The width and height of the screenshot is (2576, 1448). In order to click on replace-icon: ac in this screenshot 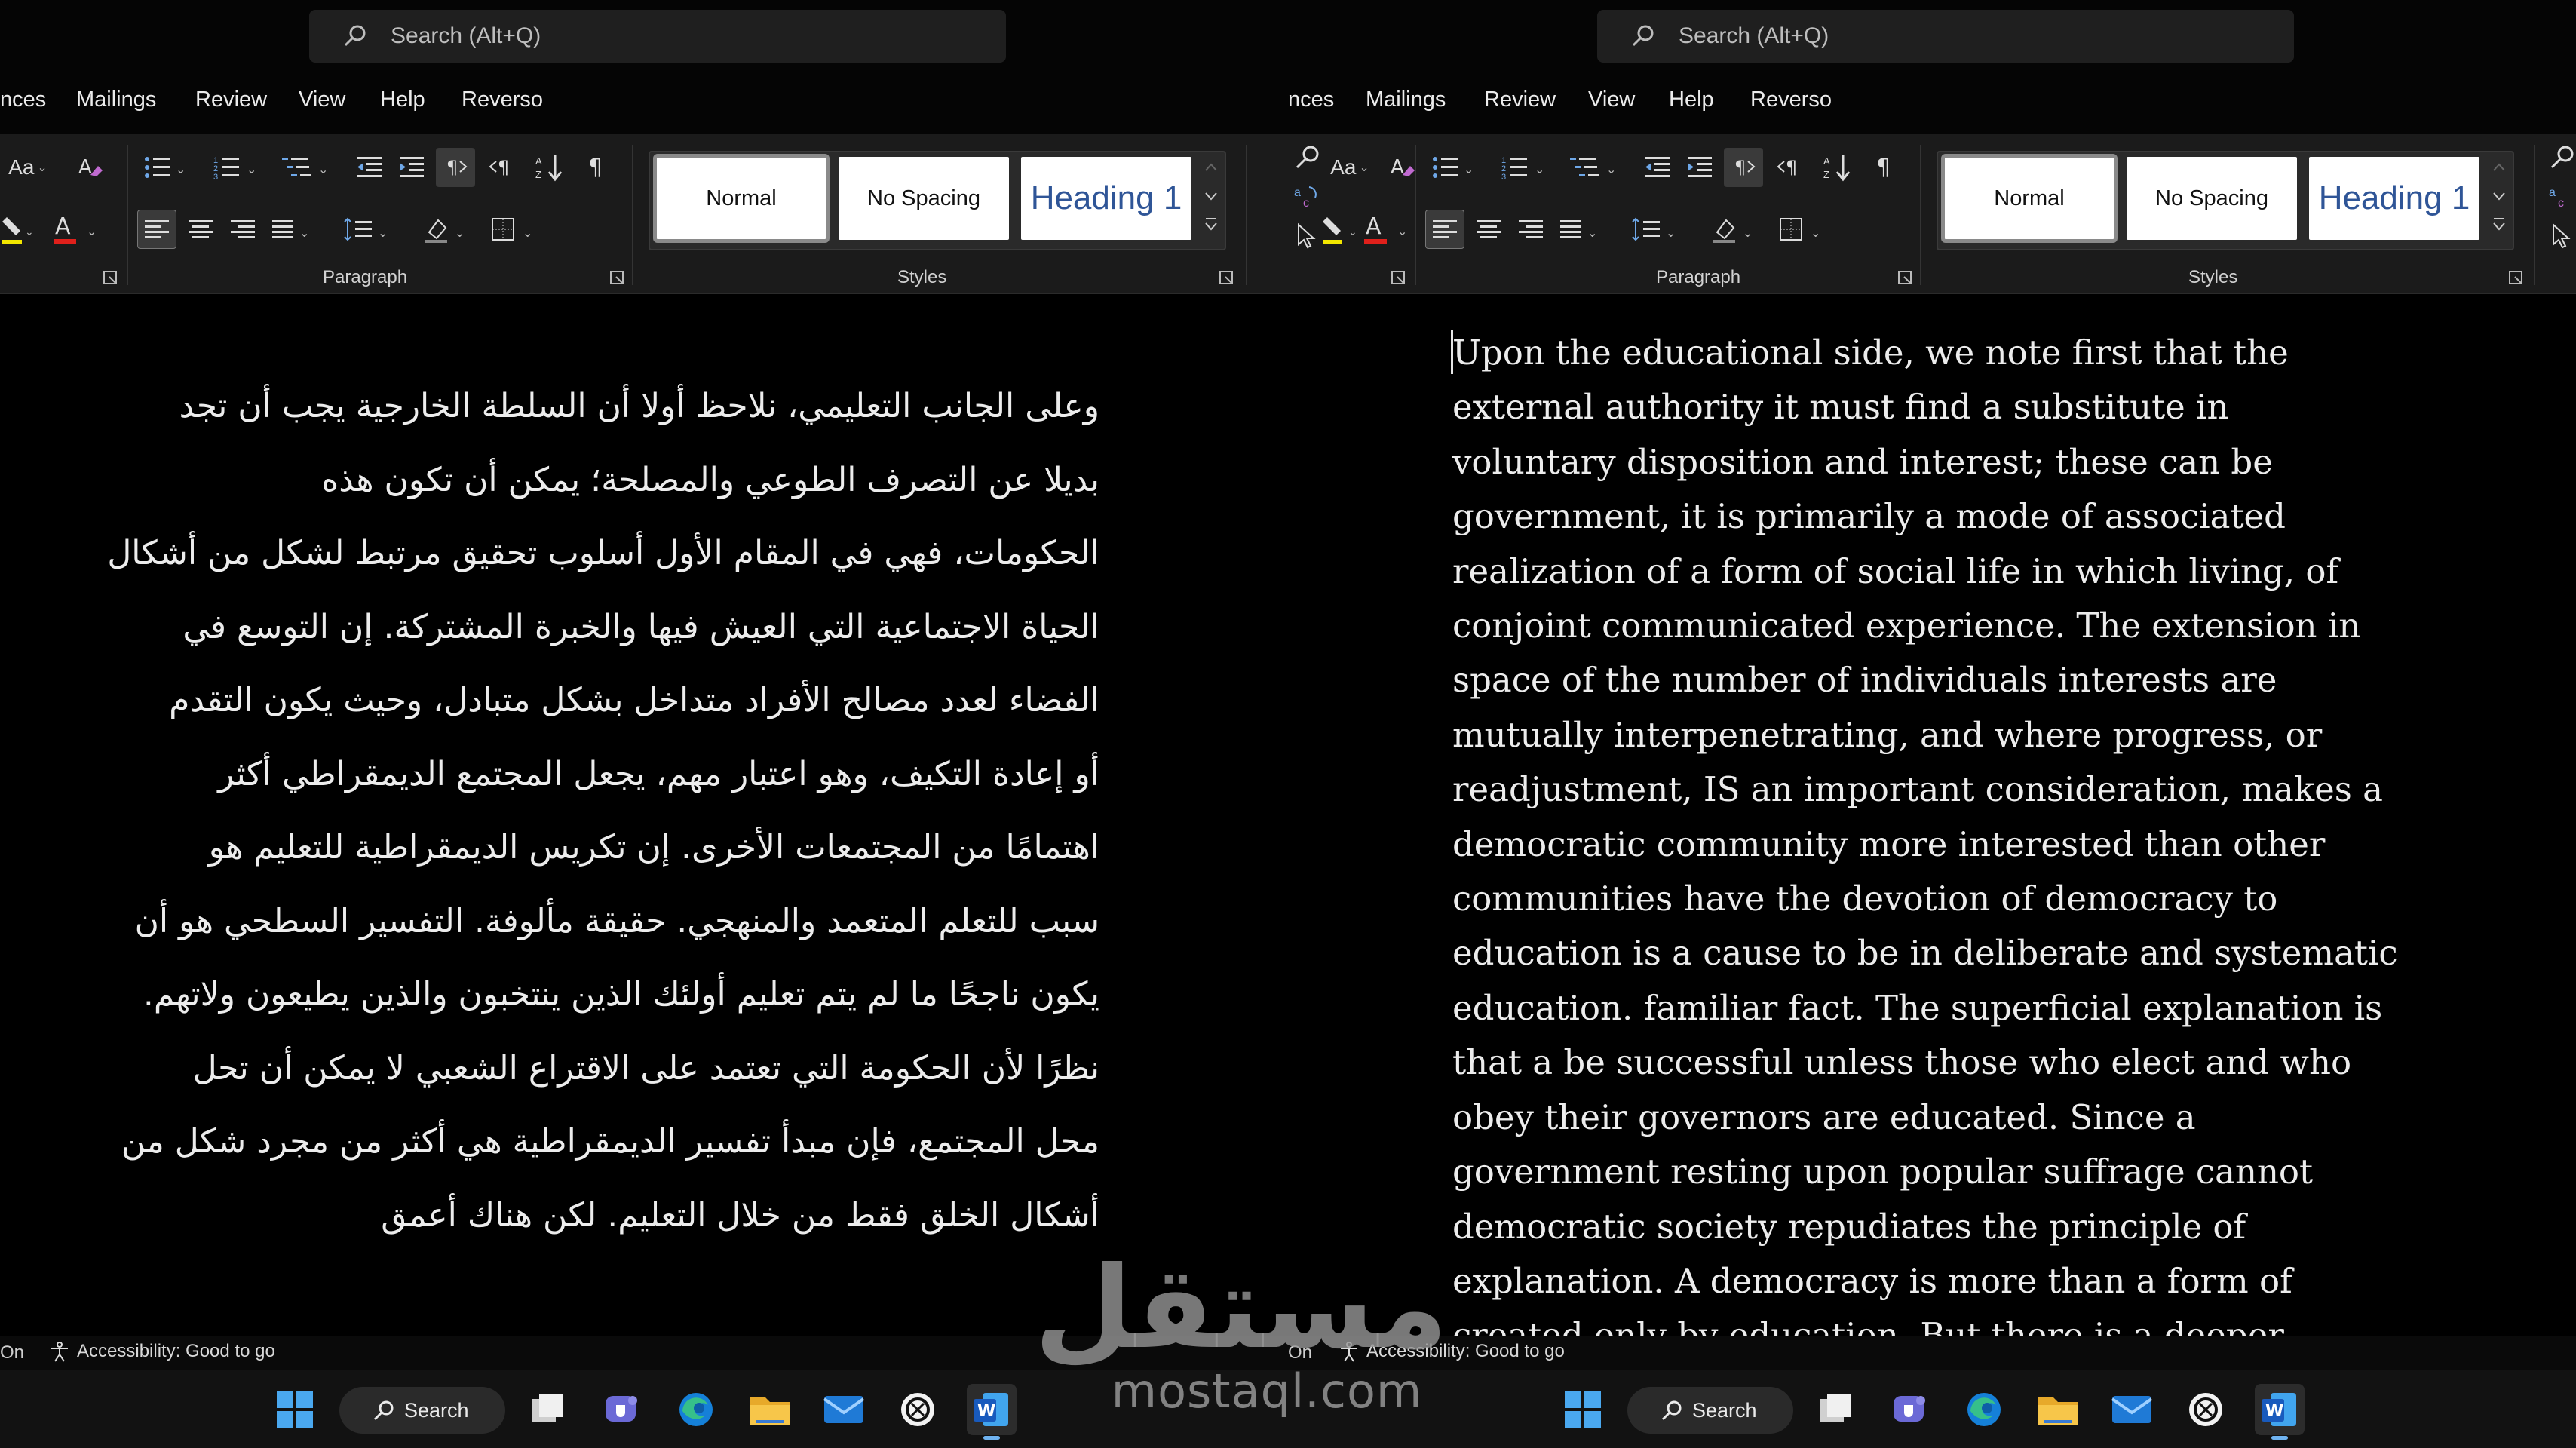, I will do `click(2559, 196)`.